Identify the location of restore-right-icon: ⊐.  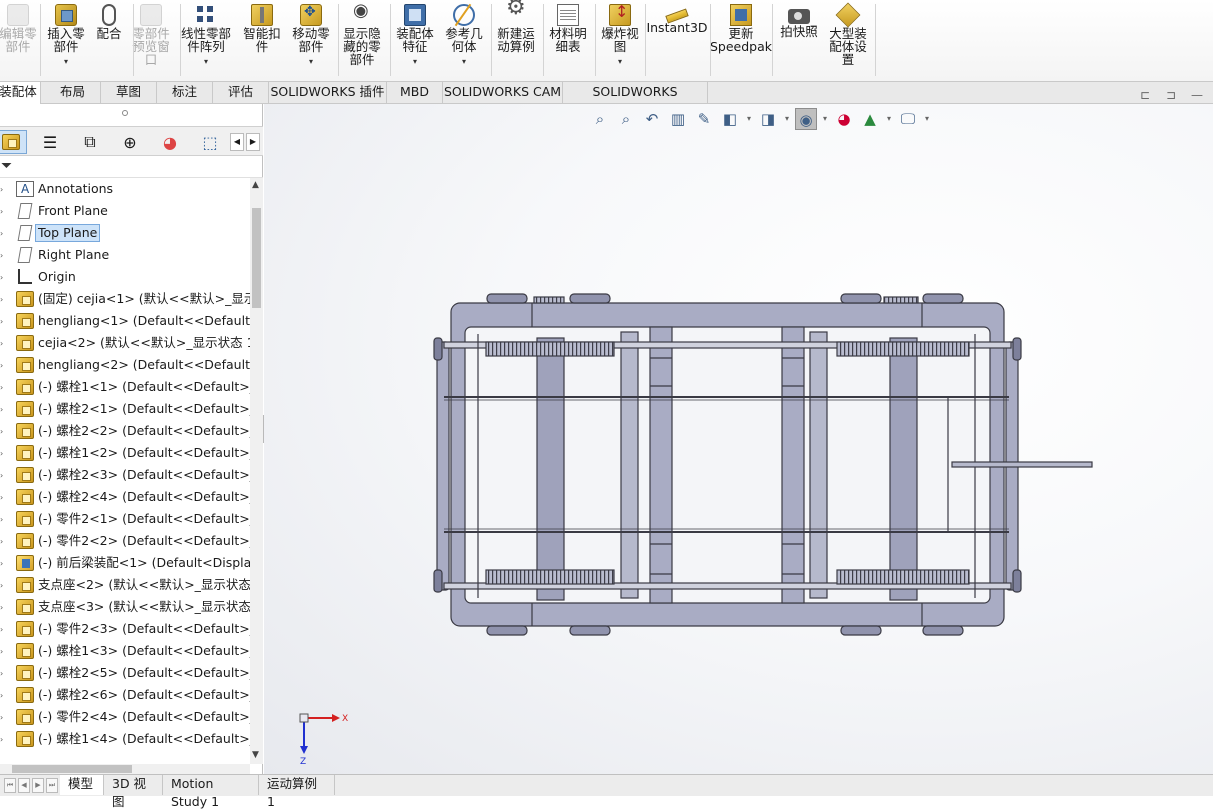
(1171, 95).